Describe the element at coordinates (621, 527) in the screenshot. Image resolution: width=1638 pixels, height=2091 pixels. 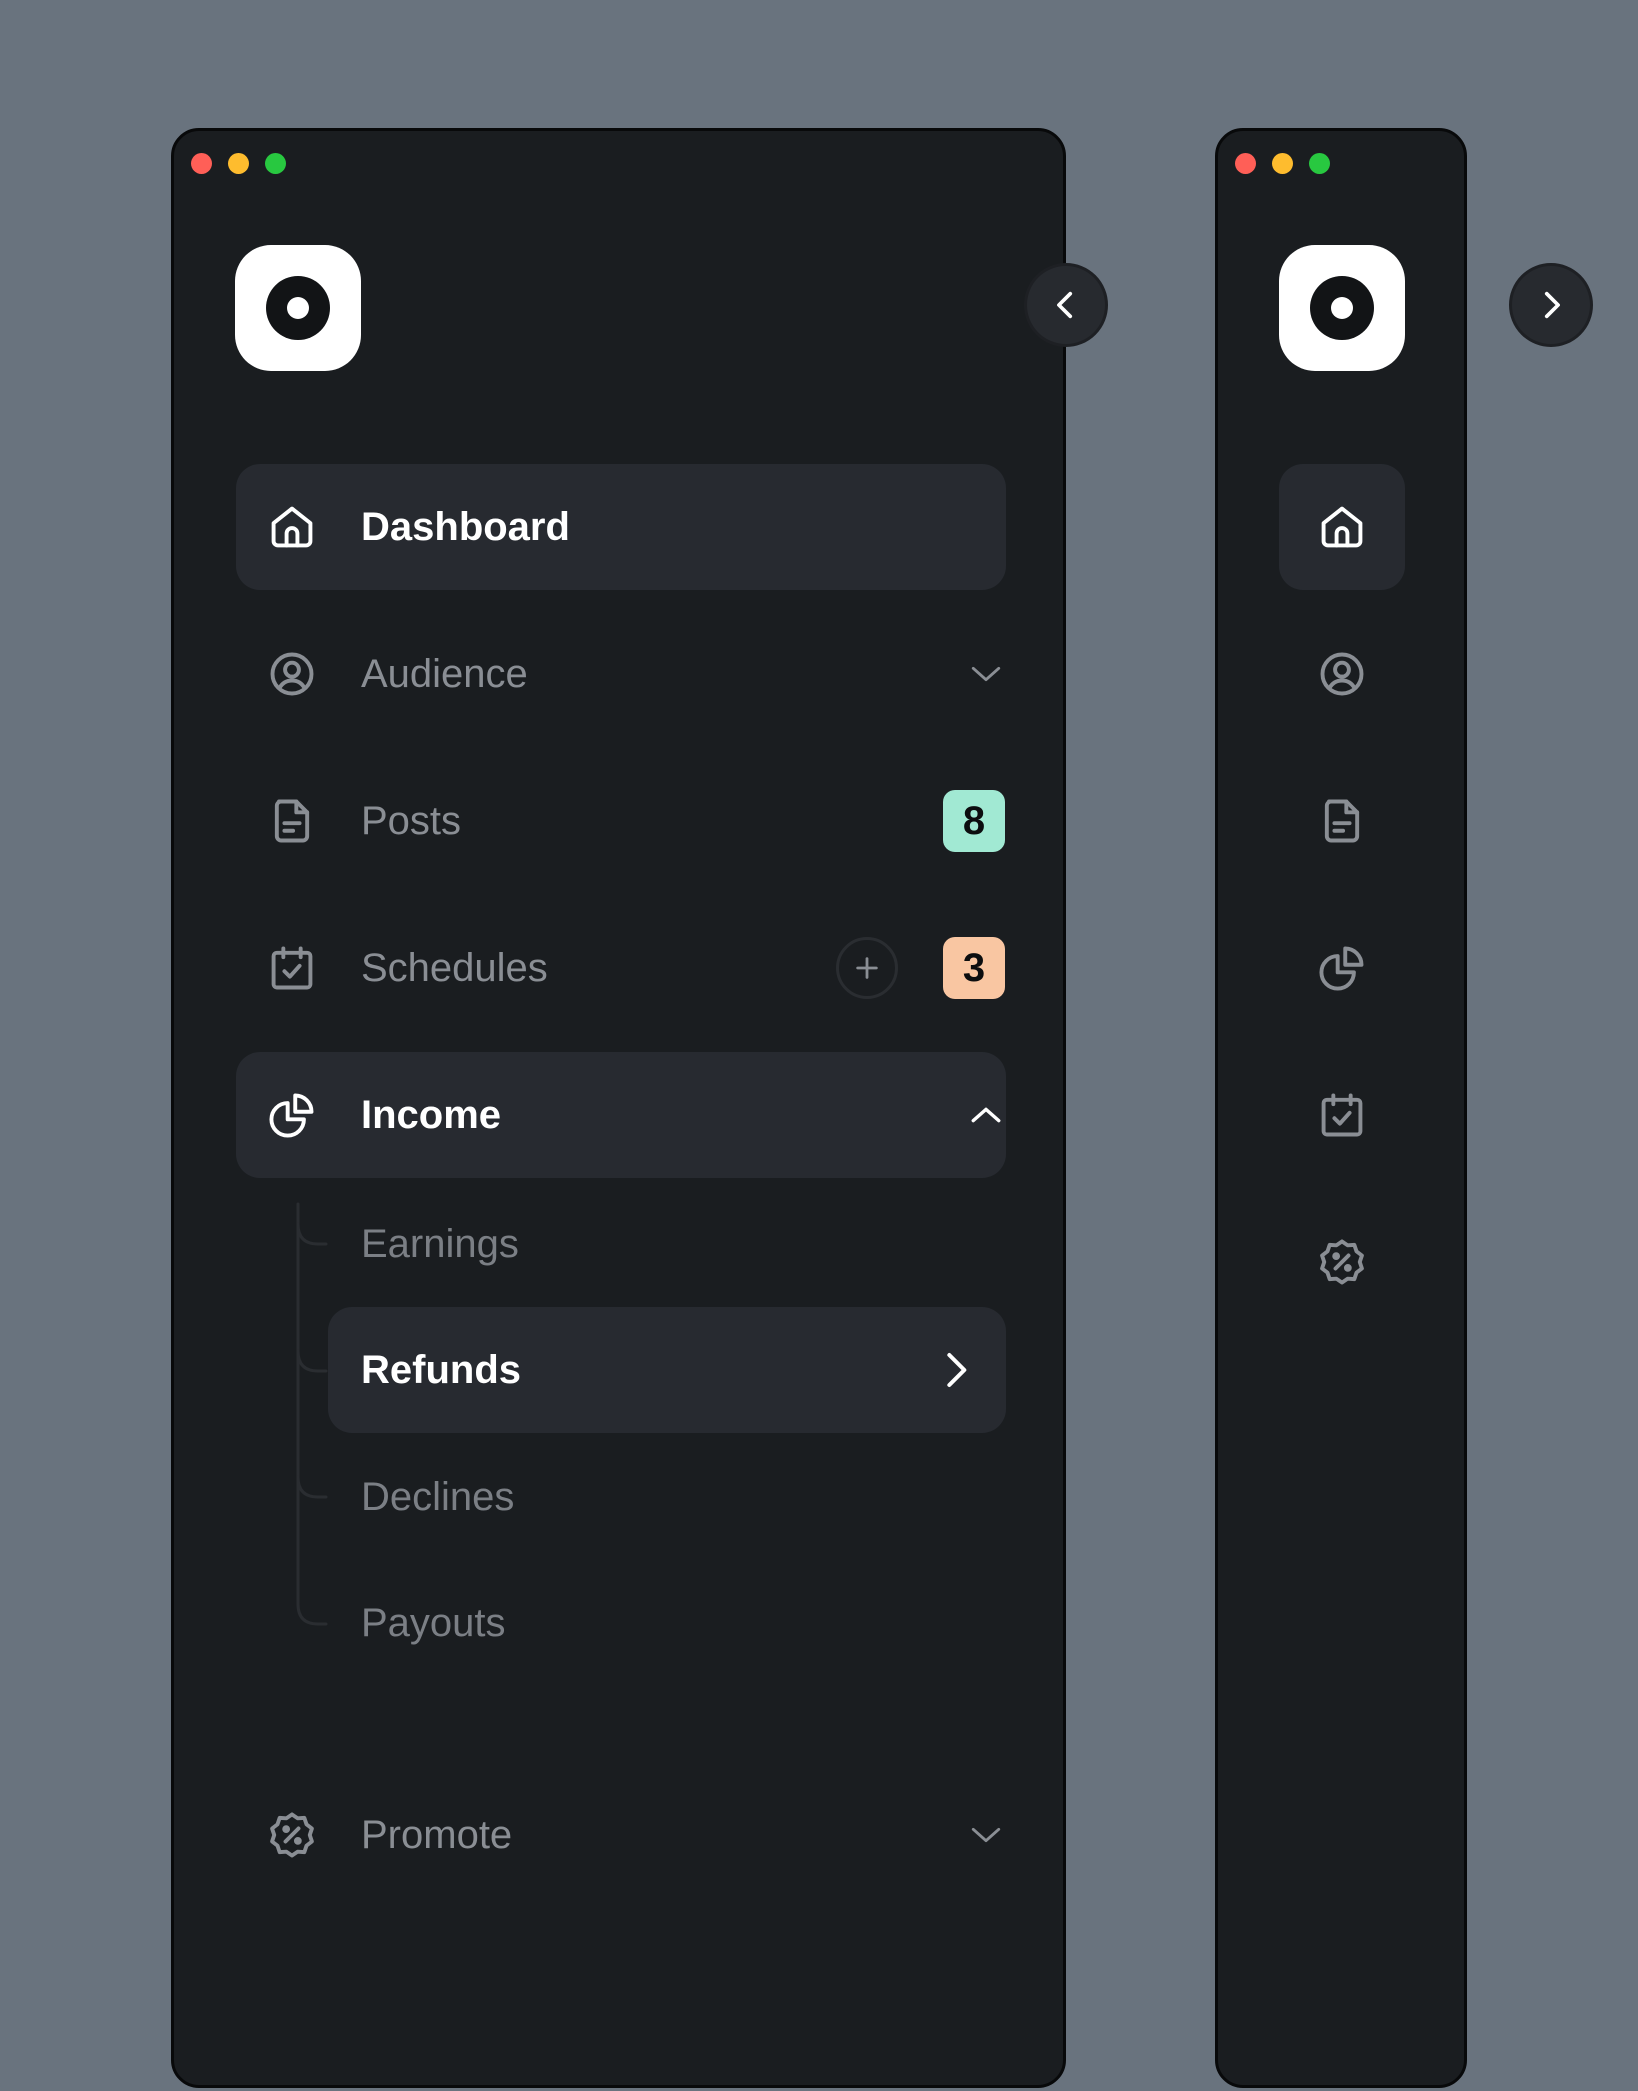
I see `nav-item-dashboard: Dashboard` at that location.